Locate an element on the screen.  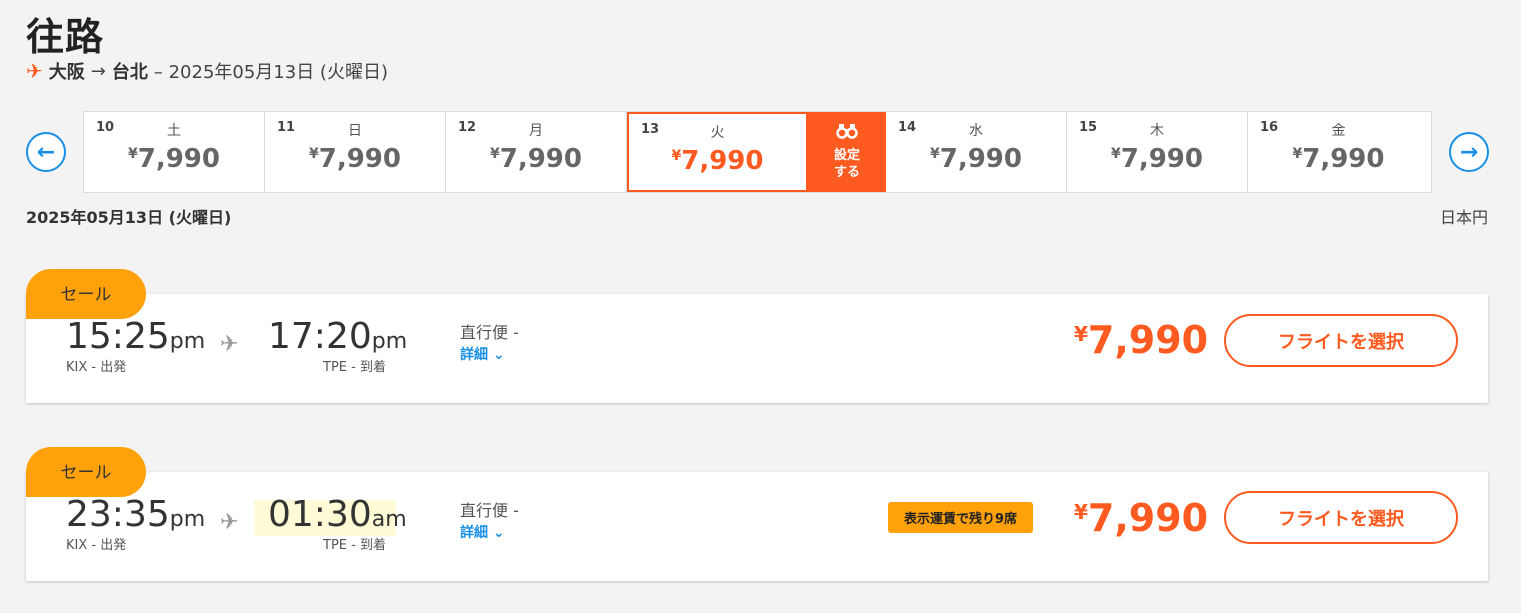
date-option-12: 12 月 ¥7,990 is located at coordinates (536, 152).